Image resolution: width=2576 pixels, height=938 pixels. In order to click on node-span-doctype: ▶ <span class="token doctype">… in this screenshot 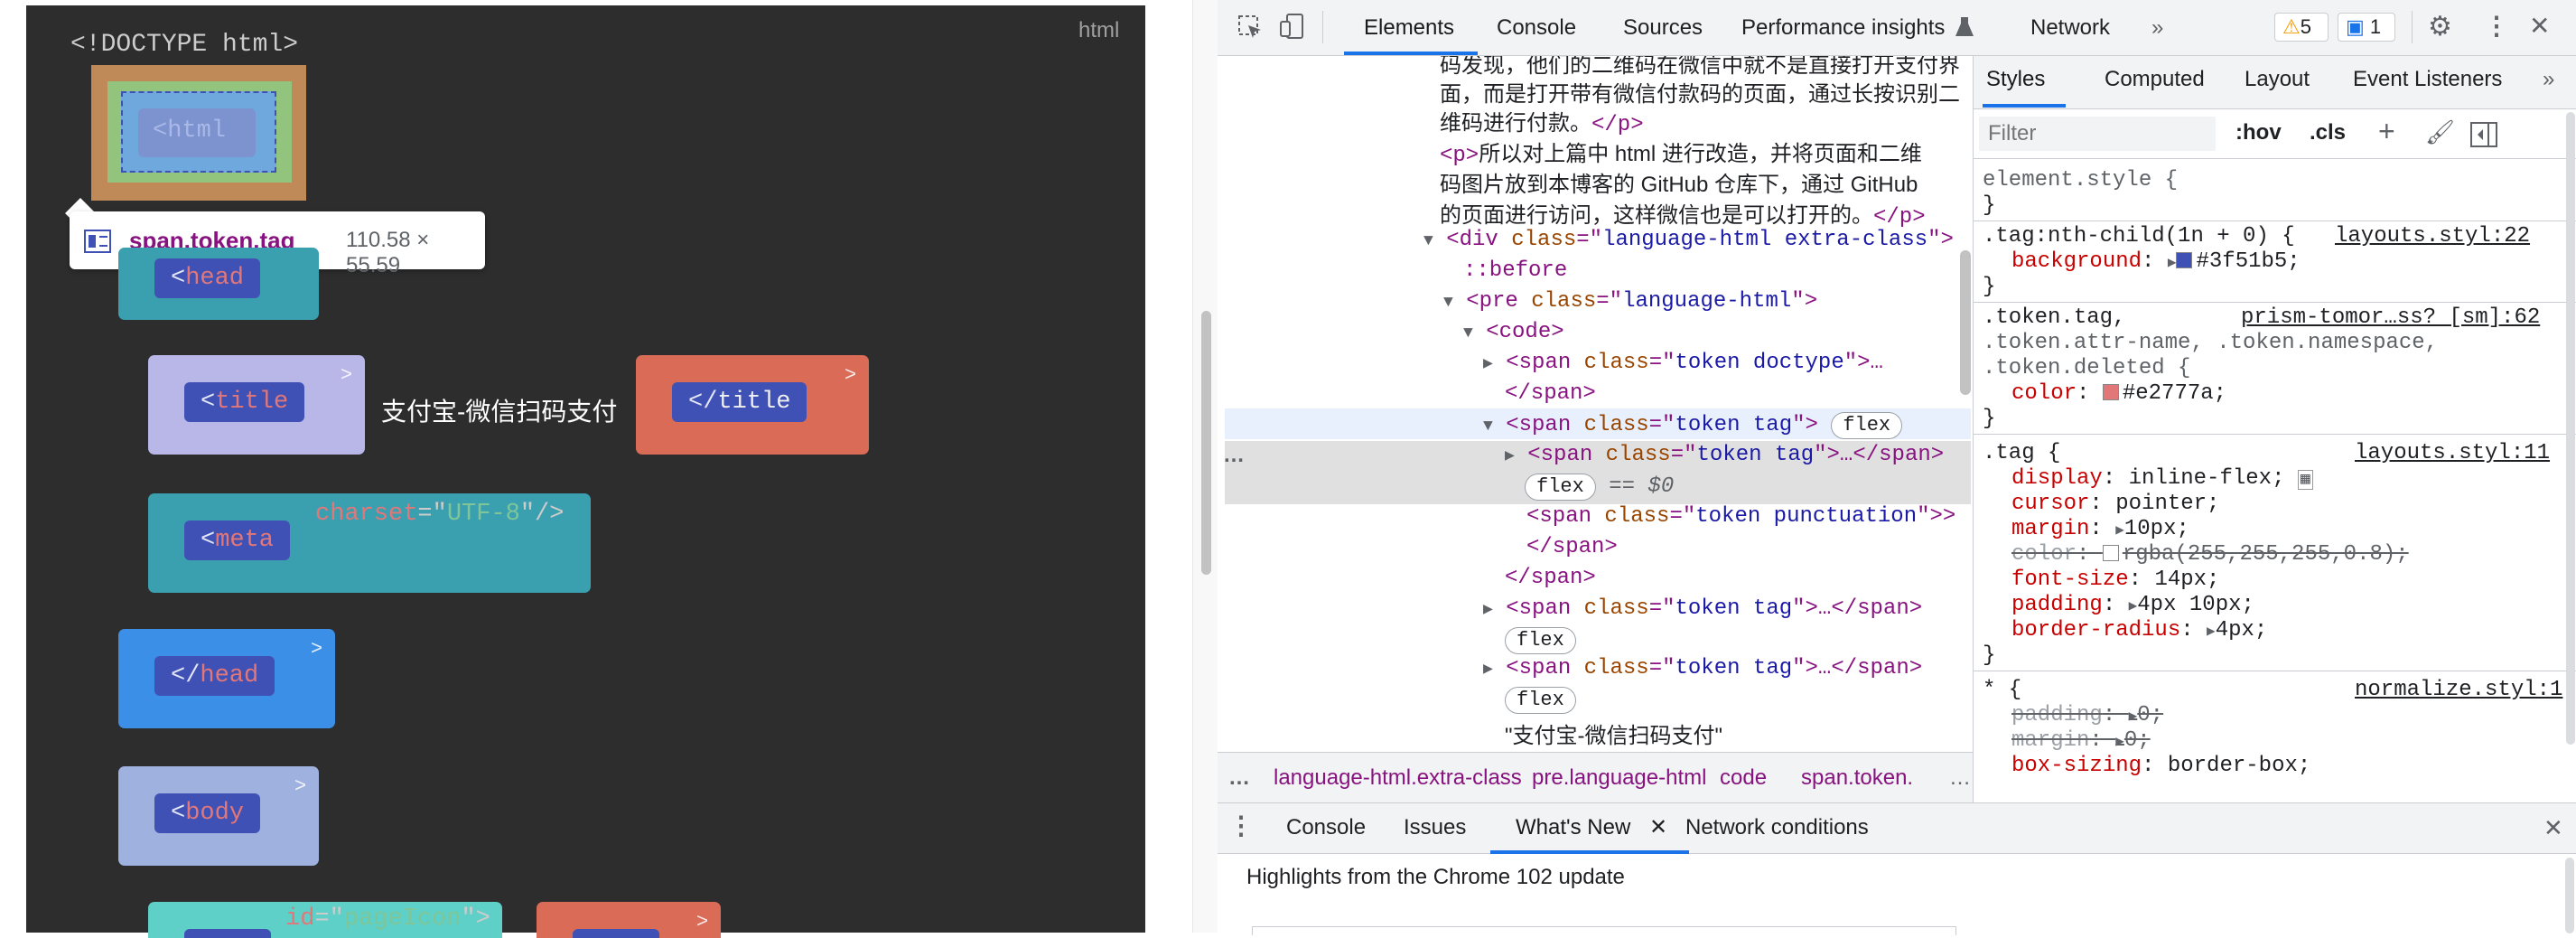, I will do `click(1683, 363)`.